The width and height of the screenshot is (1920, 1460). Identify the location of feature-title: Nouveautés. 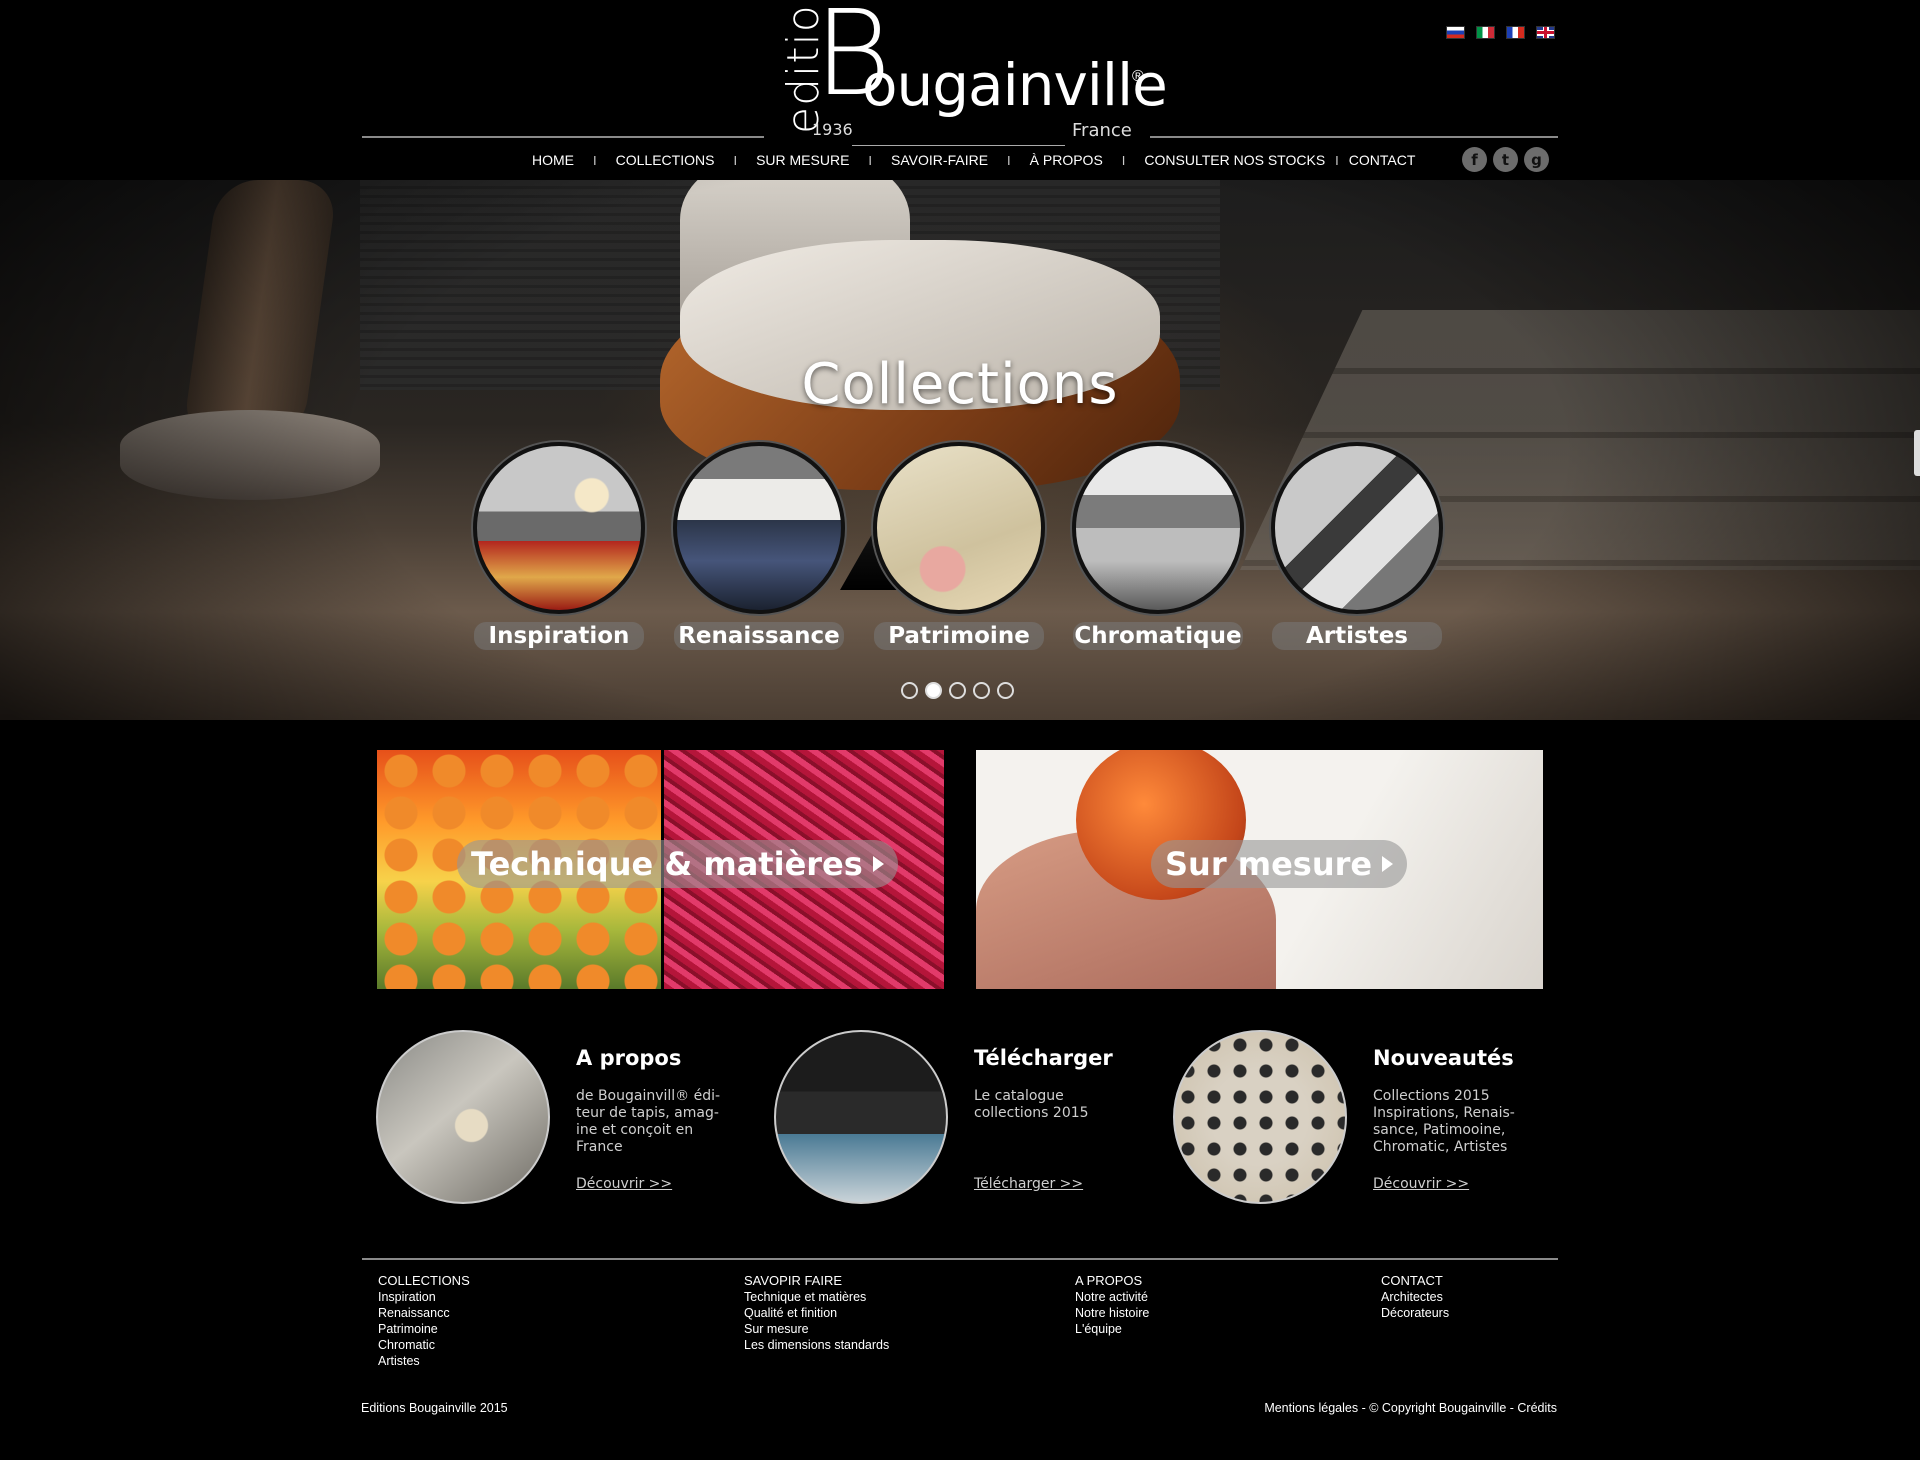
(1443, 1058).